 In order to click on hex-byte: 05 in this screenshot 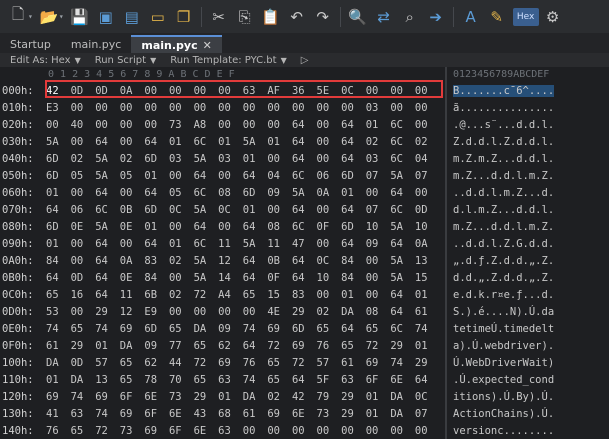, I will do `click(83, 176)`.